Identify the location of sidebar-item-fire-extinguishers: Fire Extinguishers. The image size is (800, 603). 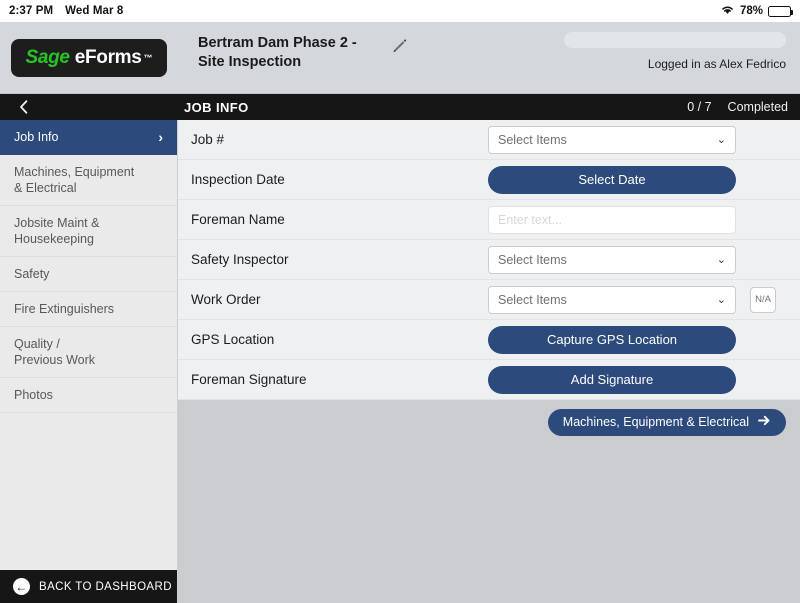
(88, 309).